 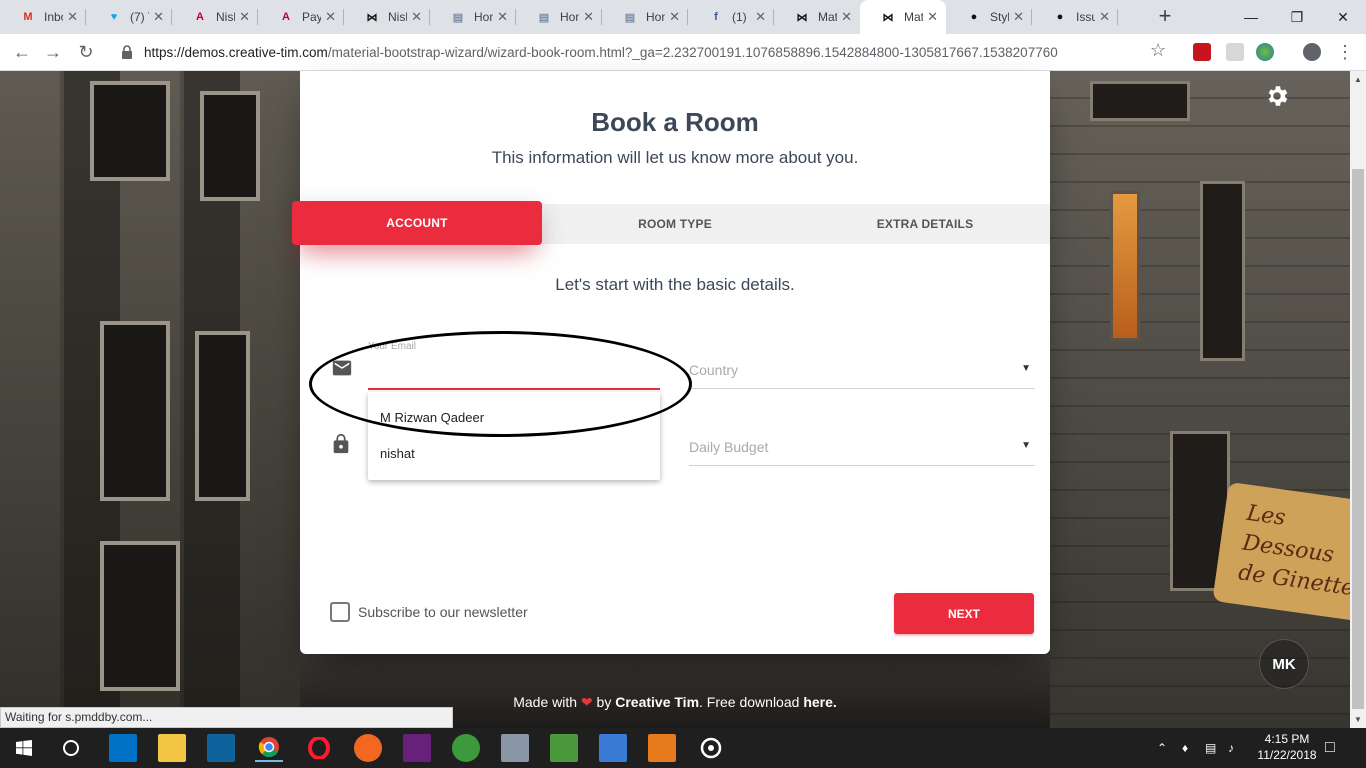 What do you see at coordinates (1345, 52) in the screenshot?
I see `menu-icon: ⋮` at bounding box center [1345, 52].